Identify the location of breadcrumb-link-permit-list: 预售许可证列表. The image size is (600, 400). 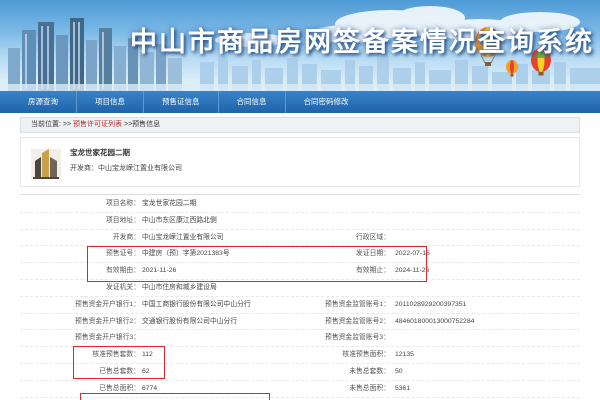
(97, 124).